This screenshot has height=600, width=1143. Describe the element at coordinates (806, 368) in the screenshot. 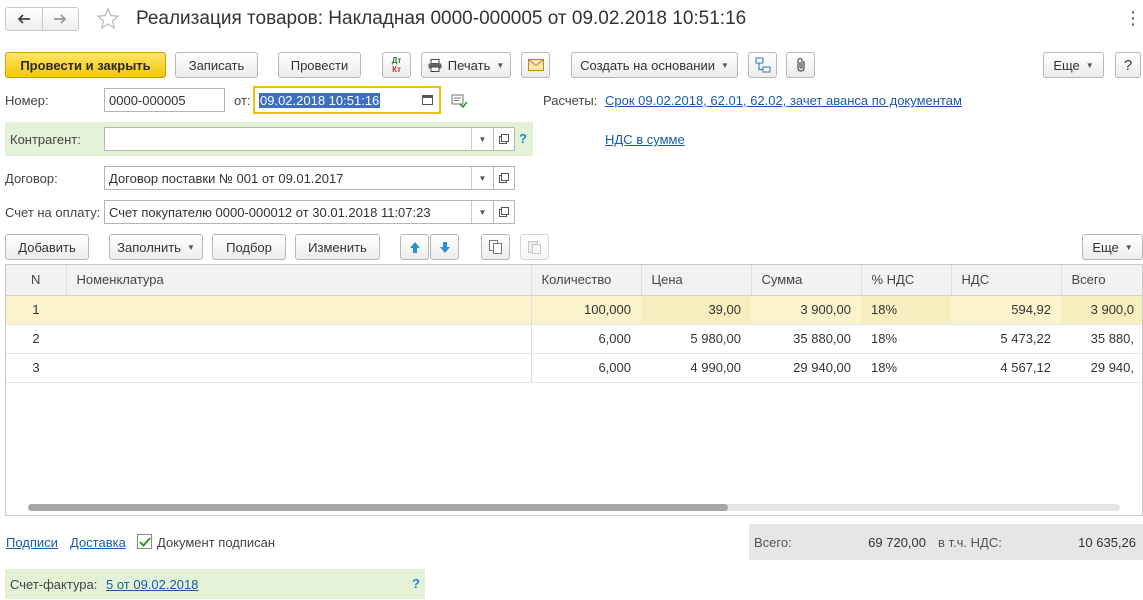

I see `cell-sum: 29 940,00` at that location.